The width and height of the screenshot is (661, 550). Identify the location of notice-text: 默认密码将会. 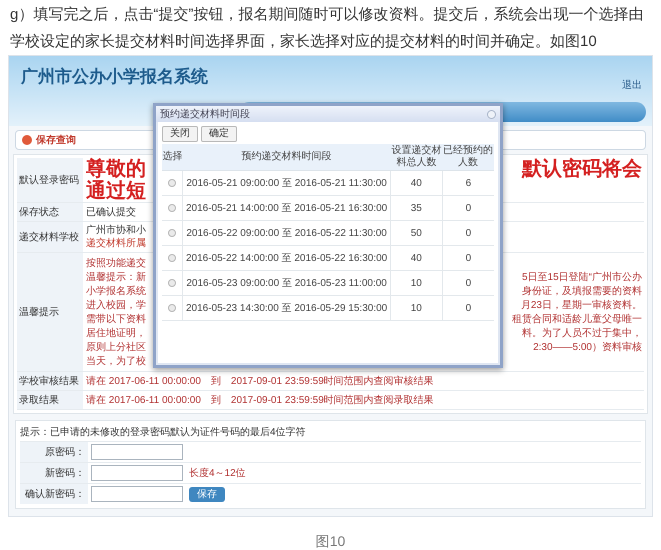
(582, 169).